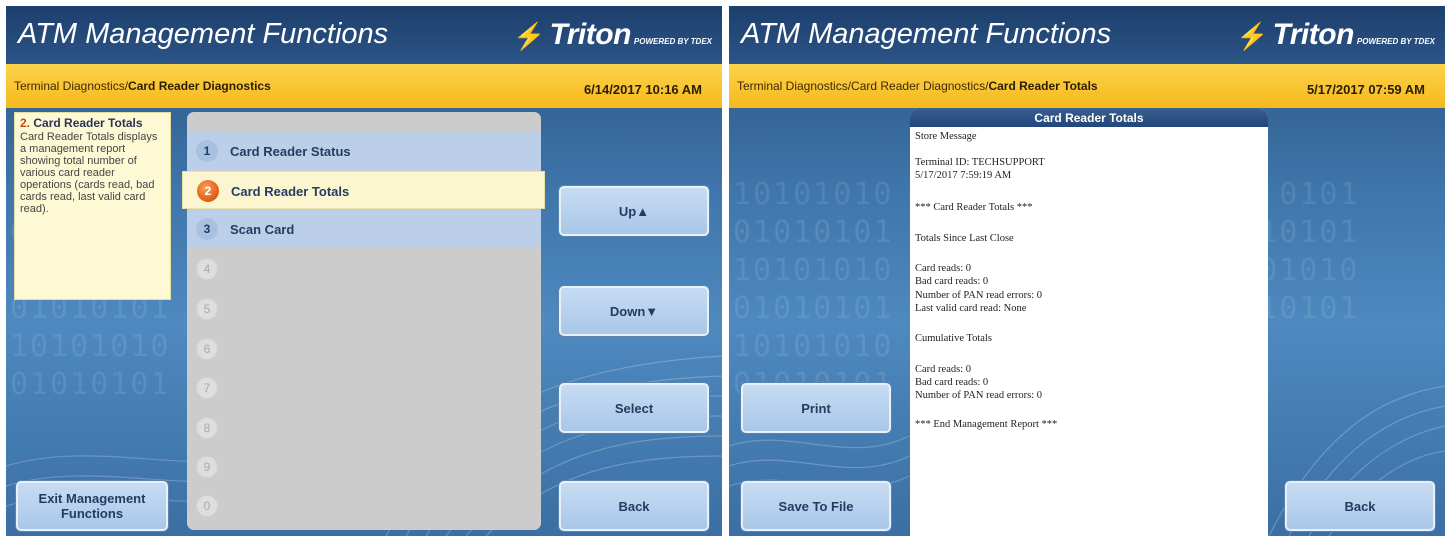 This screenshot has width=1451, height=538. Describe the element at coordinates (25, 123) in the screenshot. I see `help-number: 2.` at that location.